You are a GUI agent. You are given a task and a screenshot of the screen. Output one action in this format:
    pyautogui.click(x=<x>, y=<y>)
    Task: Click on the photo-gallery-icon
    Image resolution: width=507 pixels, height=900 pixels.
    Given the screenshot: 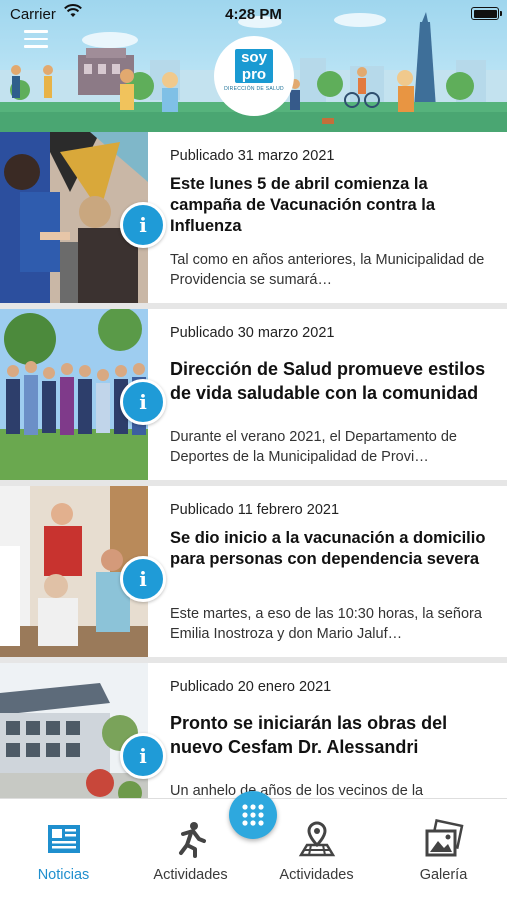 What is the action you would take?
    pyautogui.click(x=444, y=839)
    